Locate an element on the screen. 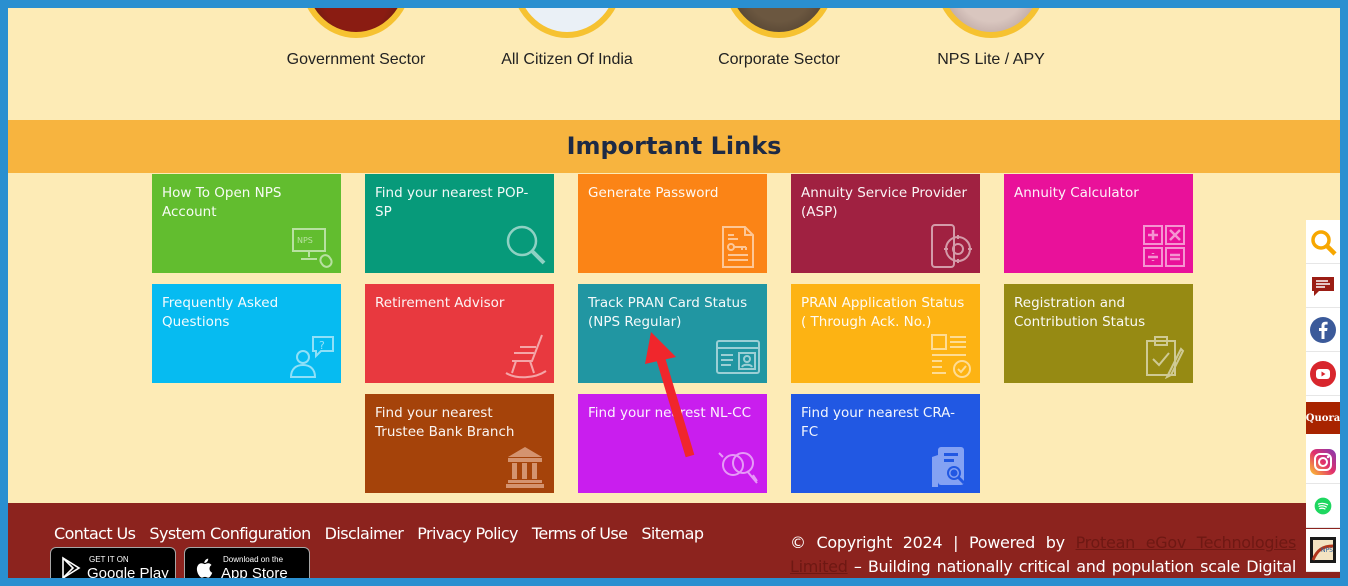 The height and width of the screenshot is (586, 1348). person-question-icon: ? is located at coordinates (312, 356).